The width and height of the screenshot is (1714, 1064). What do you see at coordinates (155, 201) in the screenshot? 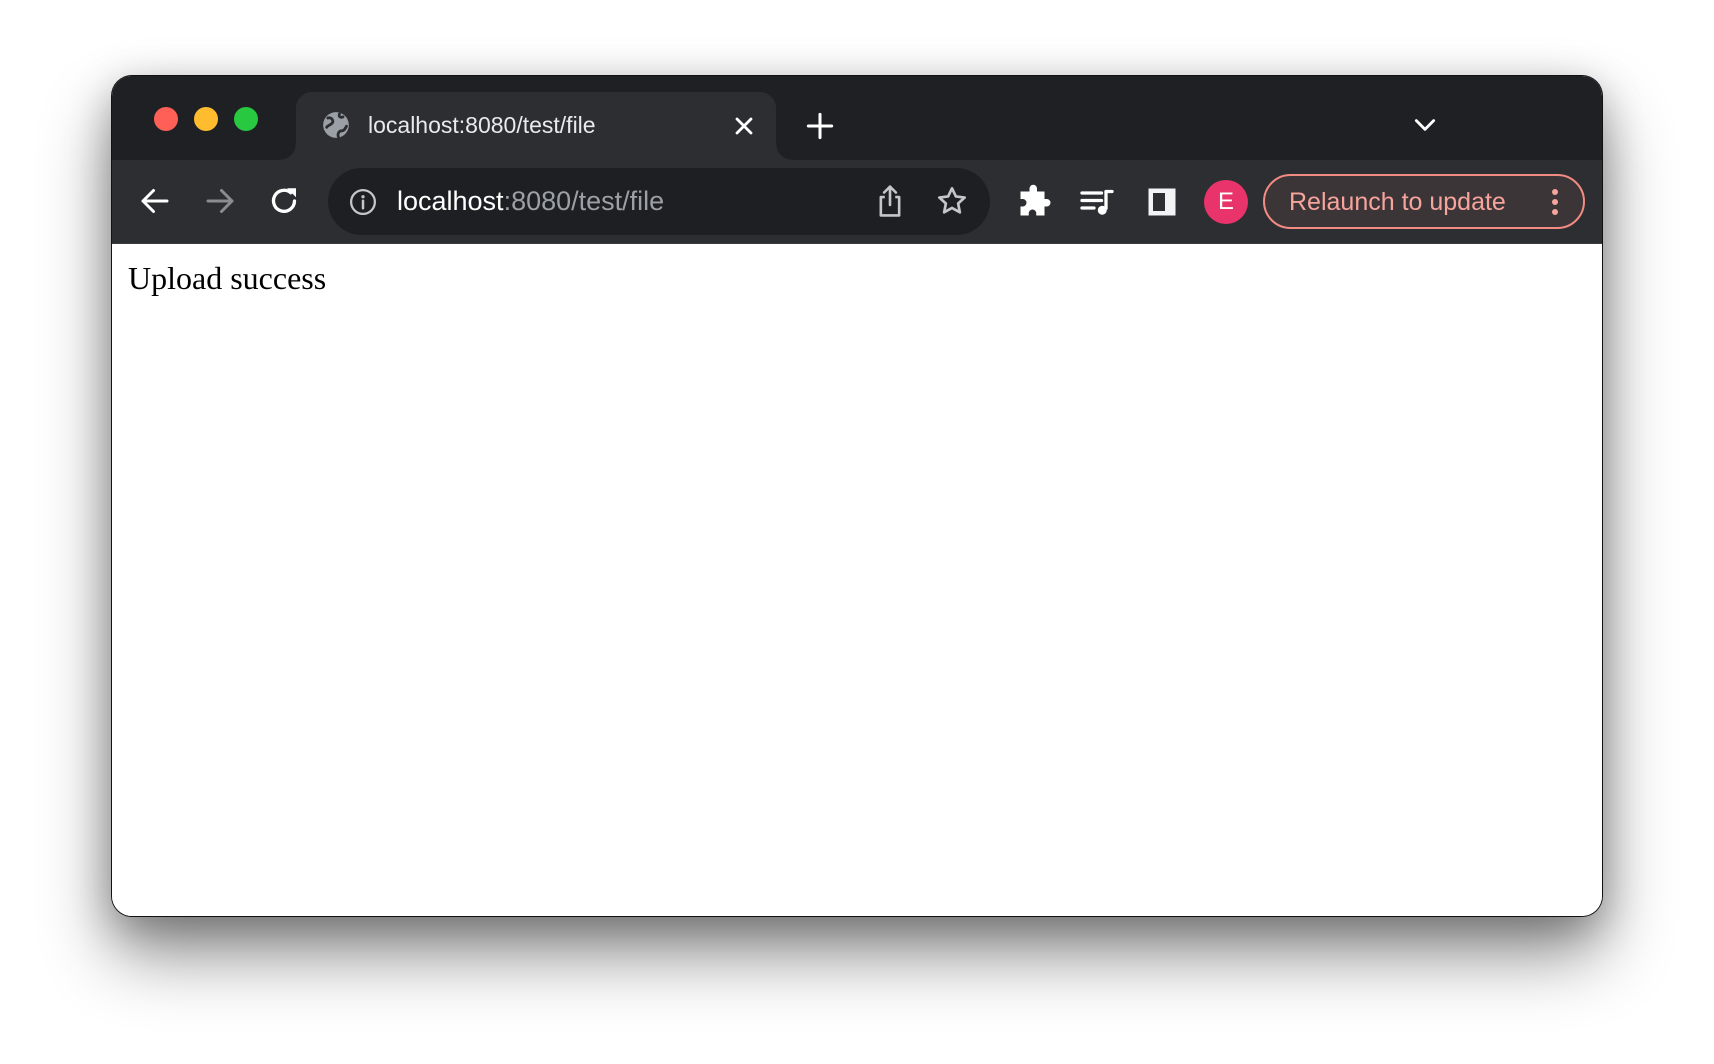
I see `arrow-left-icon` at bounding box center [155, 201].